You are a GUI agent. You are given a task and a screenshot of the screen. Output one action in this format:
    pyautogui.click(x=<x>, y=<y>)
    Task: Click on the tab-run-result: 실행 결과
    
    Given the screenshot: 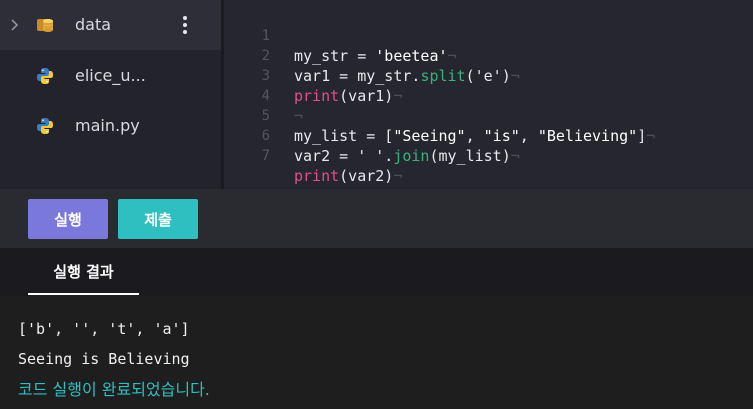 What is the action you would take?
    pyautogui.click(x=83, y=272)
    